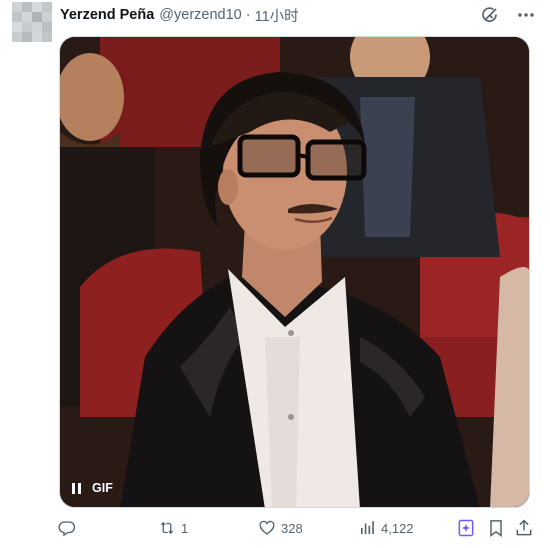 The image size is (550, 548). What do you see at coordinates (32, 22) in the screenshot?
I see `avatar` at bounding box center [32, 22].